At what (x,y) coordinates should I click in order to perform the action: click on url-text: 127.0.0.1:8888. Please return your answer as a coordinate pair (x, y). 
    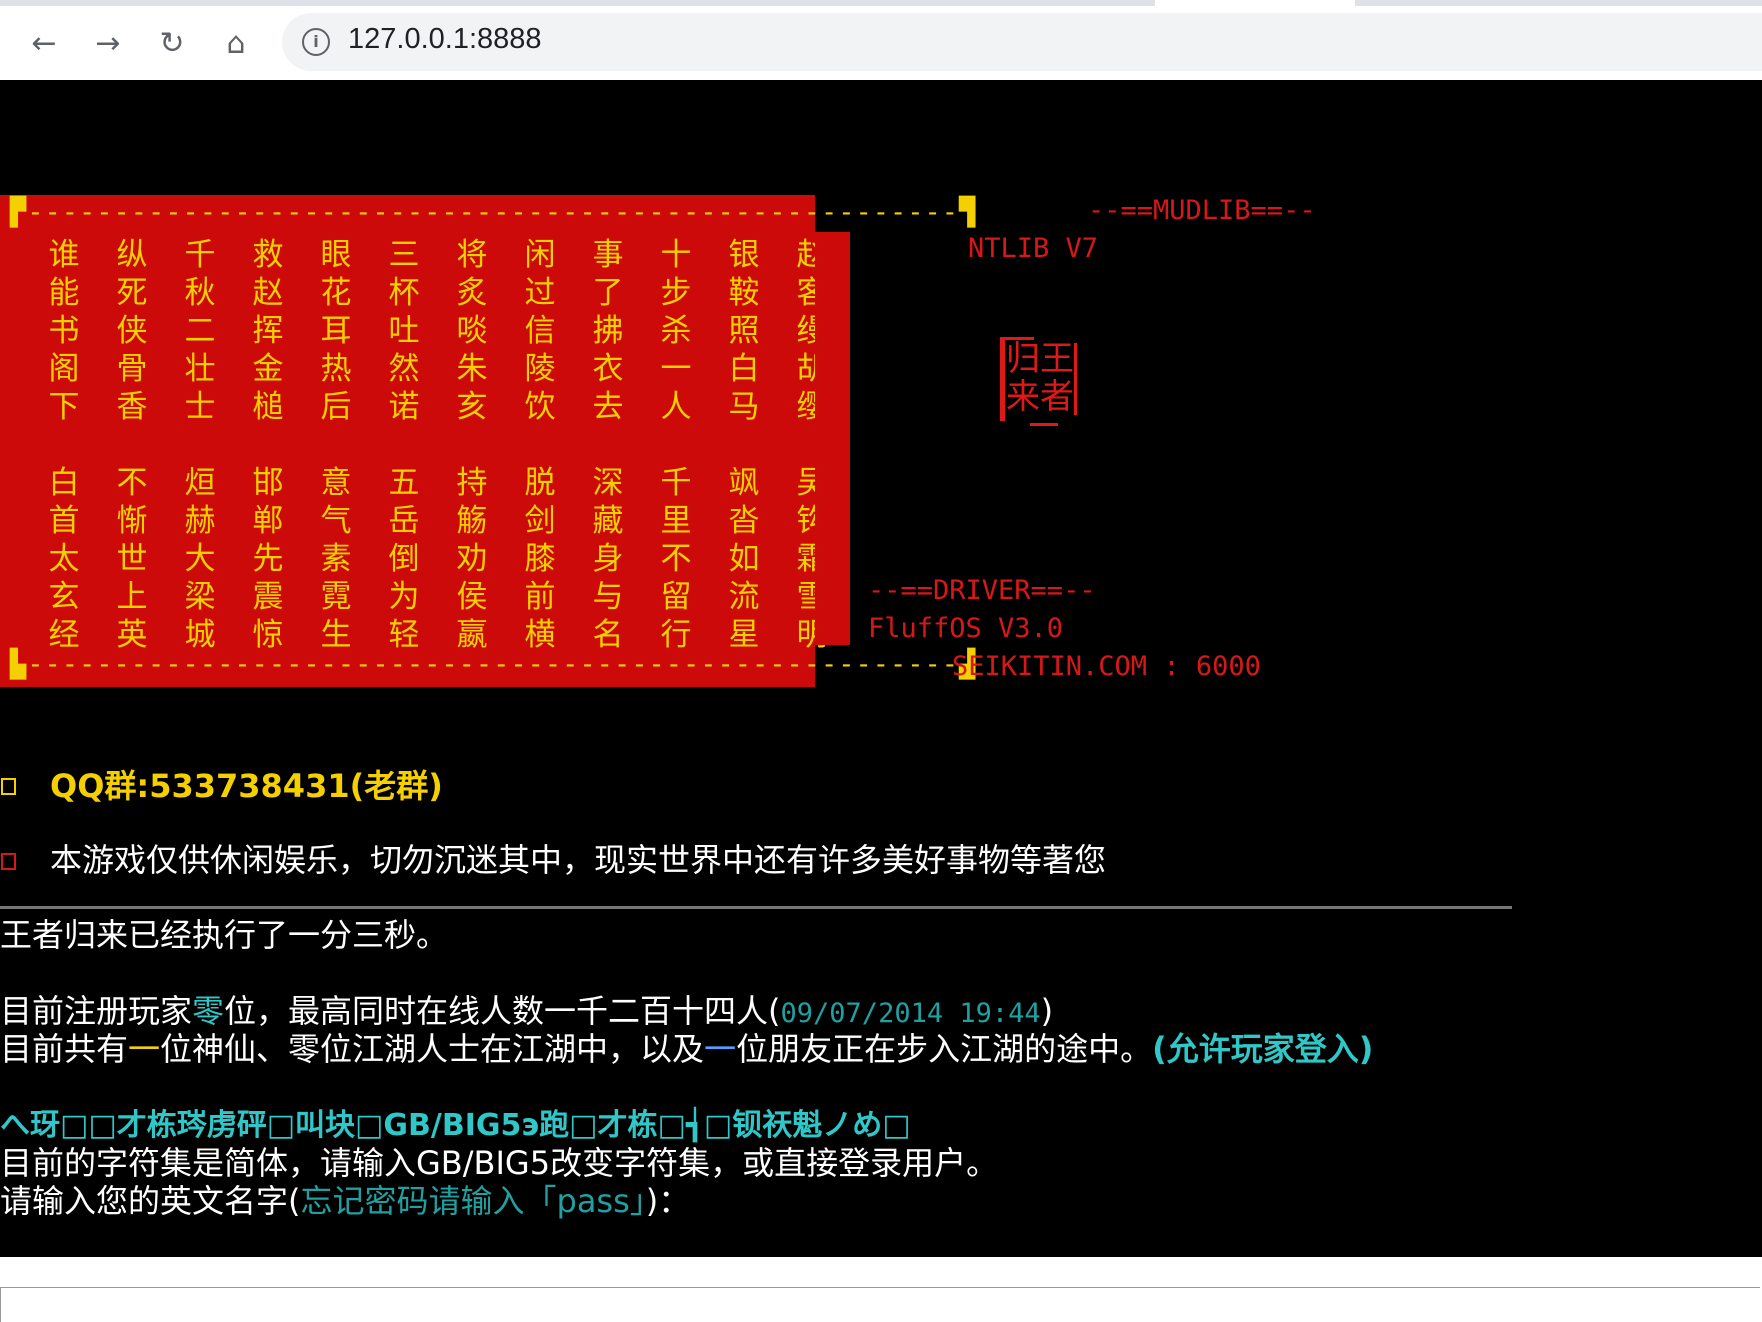
    Looking at the image, I should click on (445, 39).